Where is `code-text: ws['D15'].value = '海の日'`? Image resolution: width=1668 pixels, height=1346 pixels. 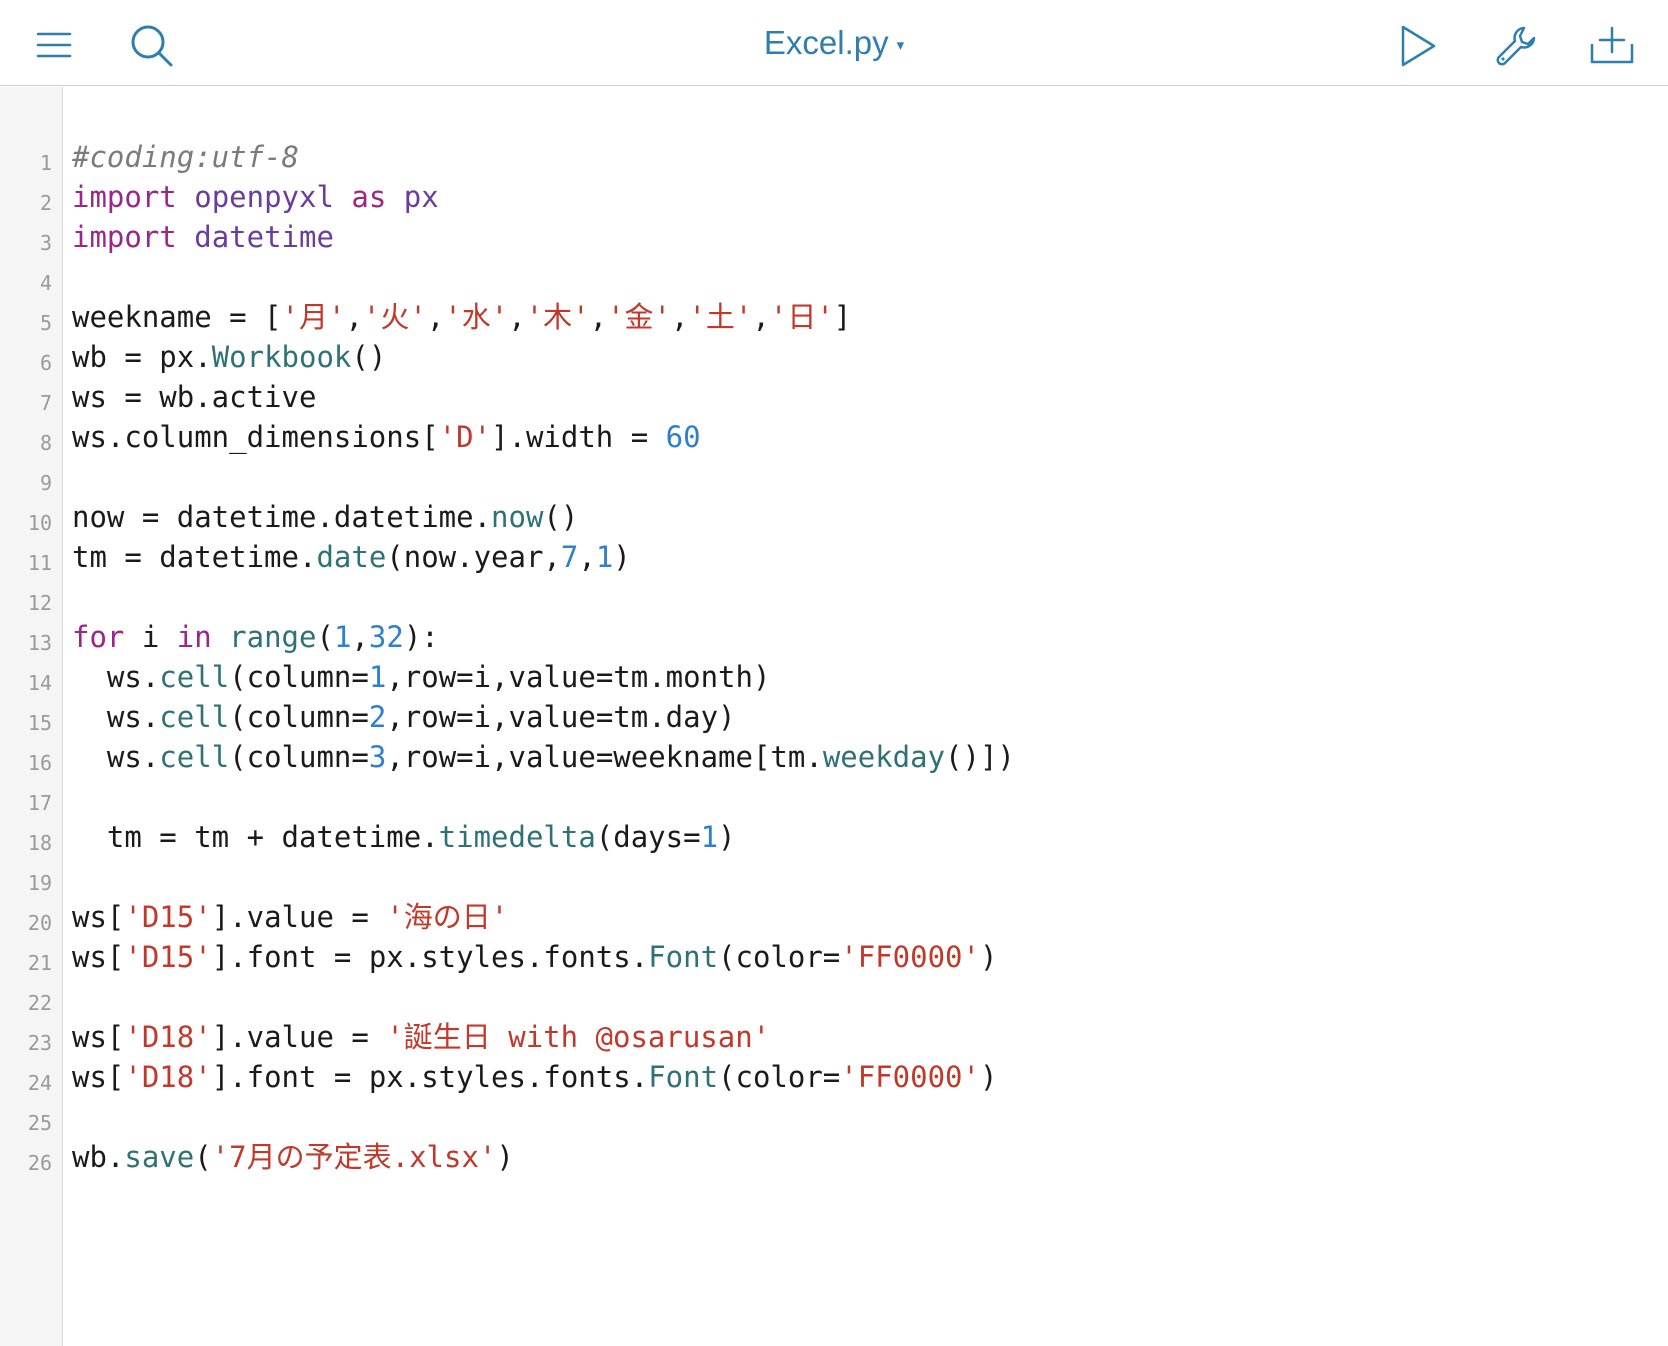
code-text: ws['D15'].value = '海の日' is located at coordinates (290, 917).